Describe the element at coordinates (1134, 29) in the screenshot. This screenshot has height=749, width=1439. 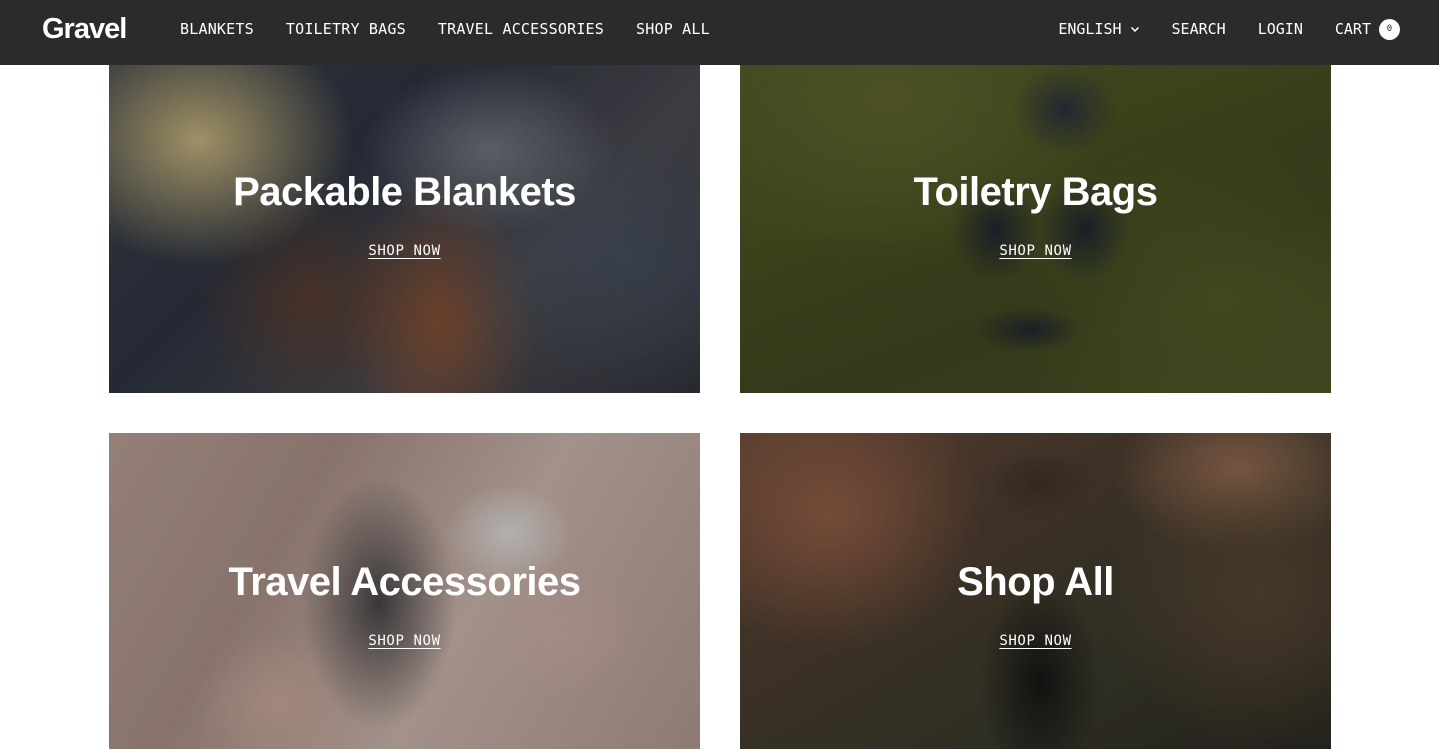
I see `chevron-down-icon` at that location.